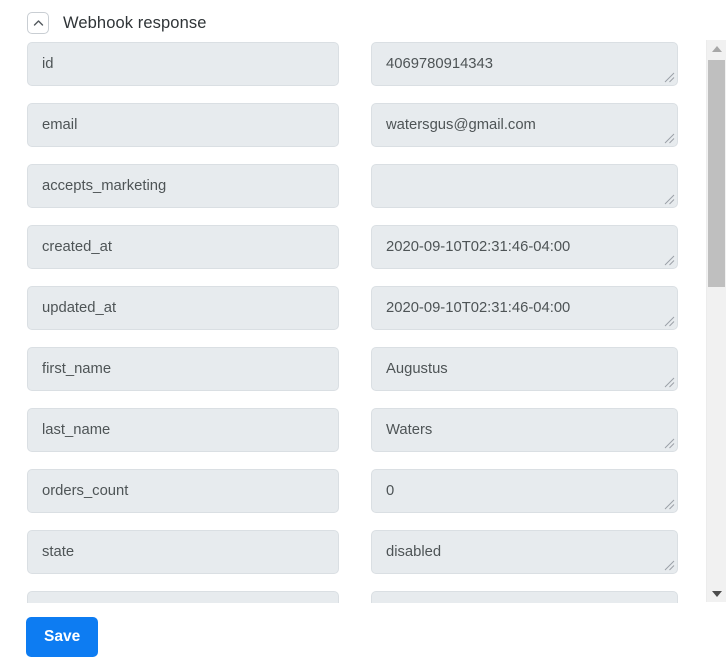 Image resolution: width=726 pixels, height=666 pixels. What do you see at coordinates (524, 369) in the screenshot?
I see `field-value-textarea: Augustus` at bounding box center [524, 369].